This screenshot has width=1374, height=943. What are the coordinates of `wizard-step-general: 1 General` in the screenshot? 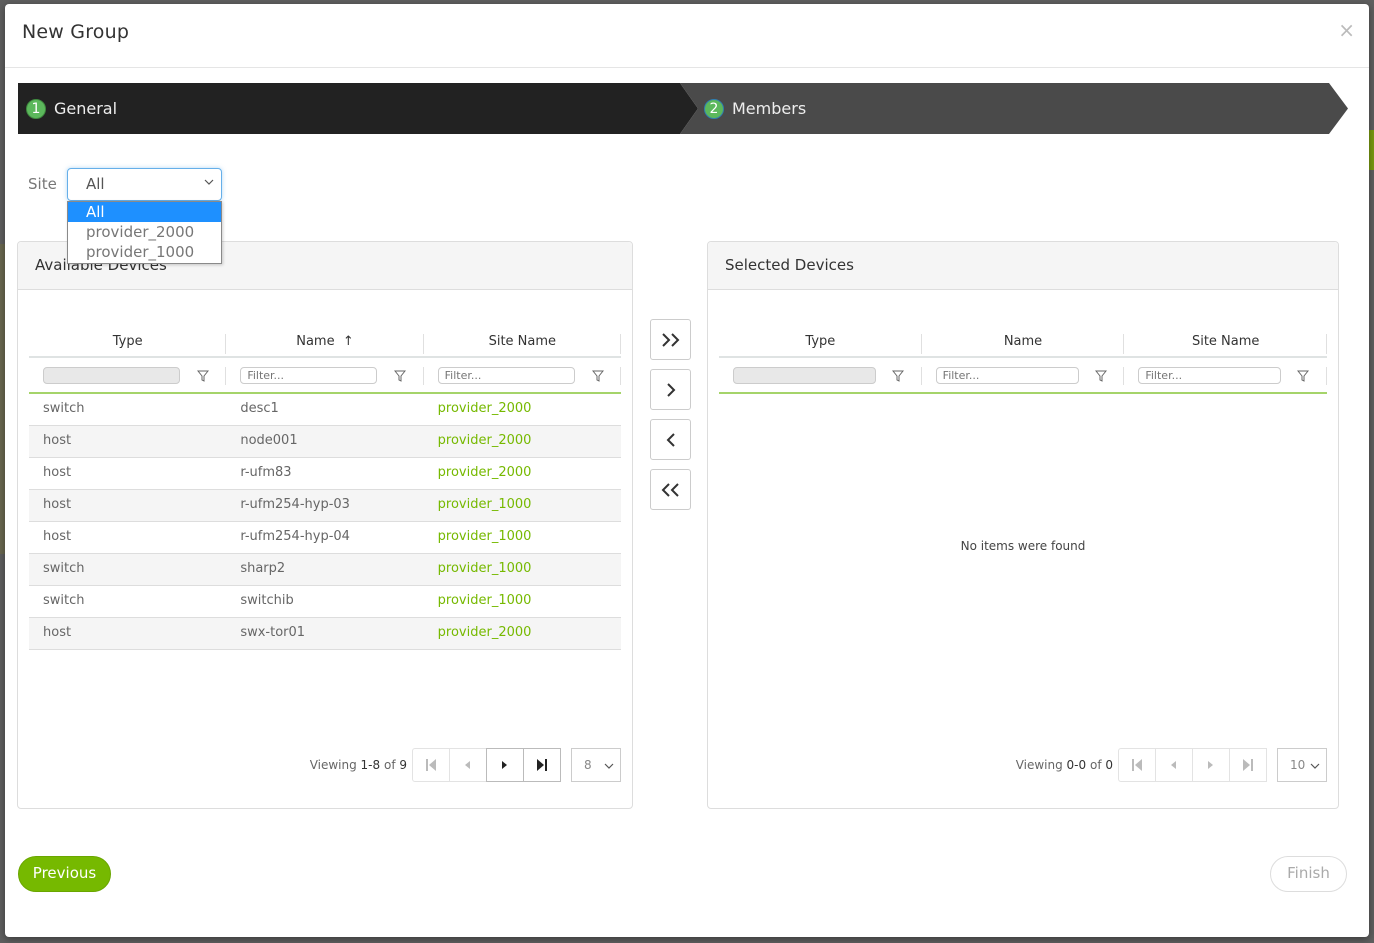 It's located at (71, 108).